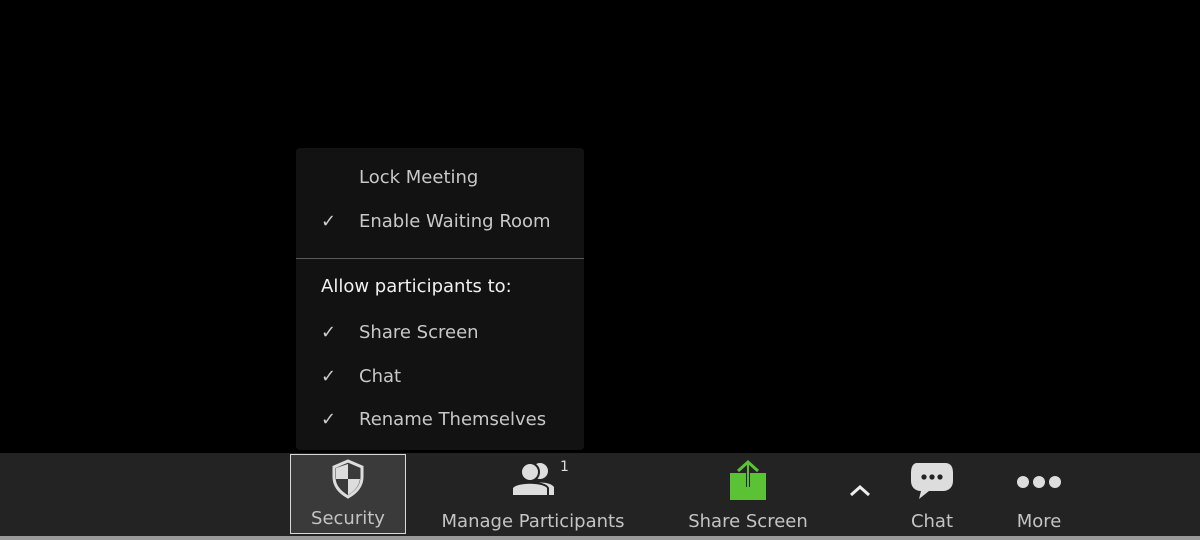  Describe the element at coordinates (932, 481) in the screenshot. I see `chat-bubble-icon` at that location.